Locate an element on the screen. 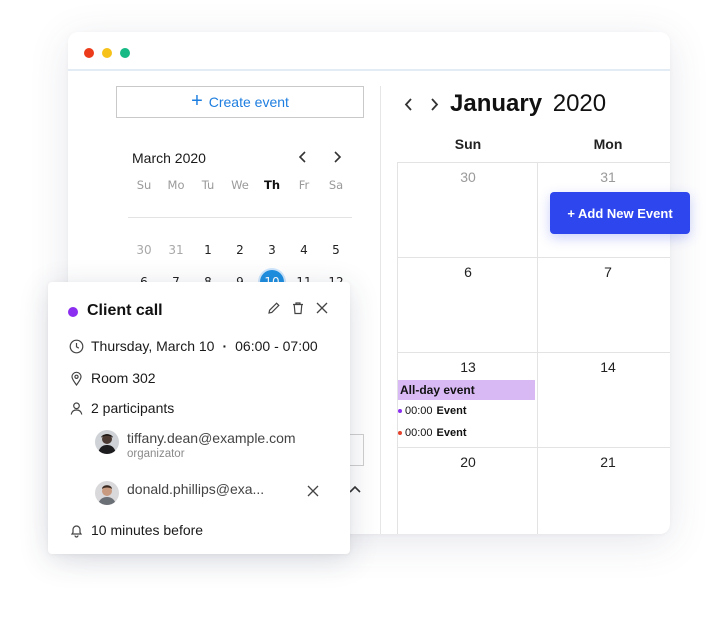 This screenshot has height=618, width=718. event-date: Thursday, March 10 is located at coordinates (153, 346).